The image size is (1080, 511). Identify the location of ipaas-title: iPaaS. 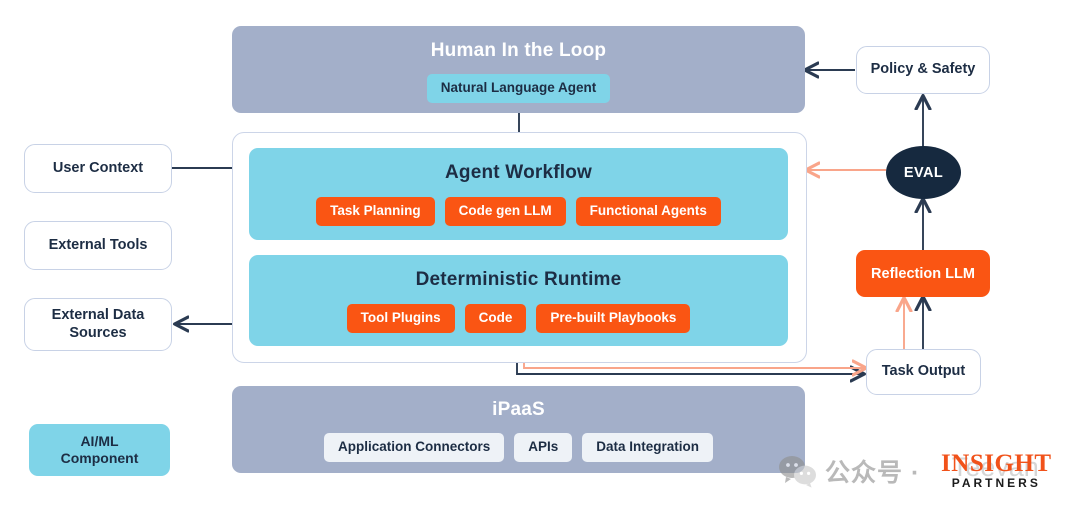
(518, 409).